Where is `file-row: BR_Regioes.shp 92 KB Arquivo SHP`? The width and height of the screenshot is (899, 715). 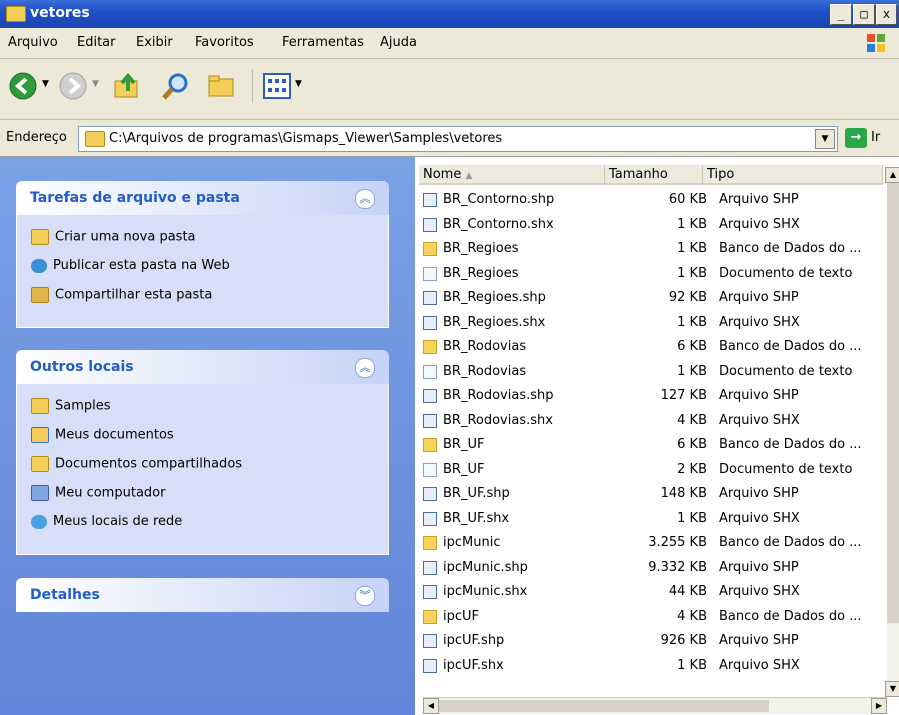
file-row: BR_Regioes.shp 92 KB Arquivo SHP is located at coordinates (658, 298).